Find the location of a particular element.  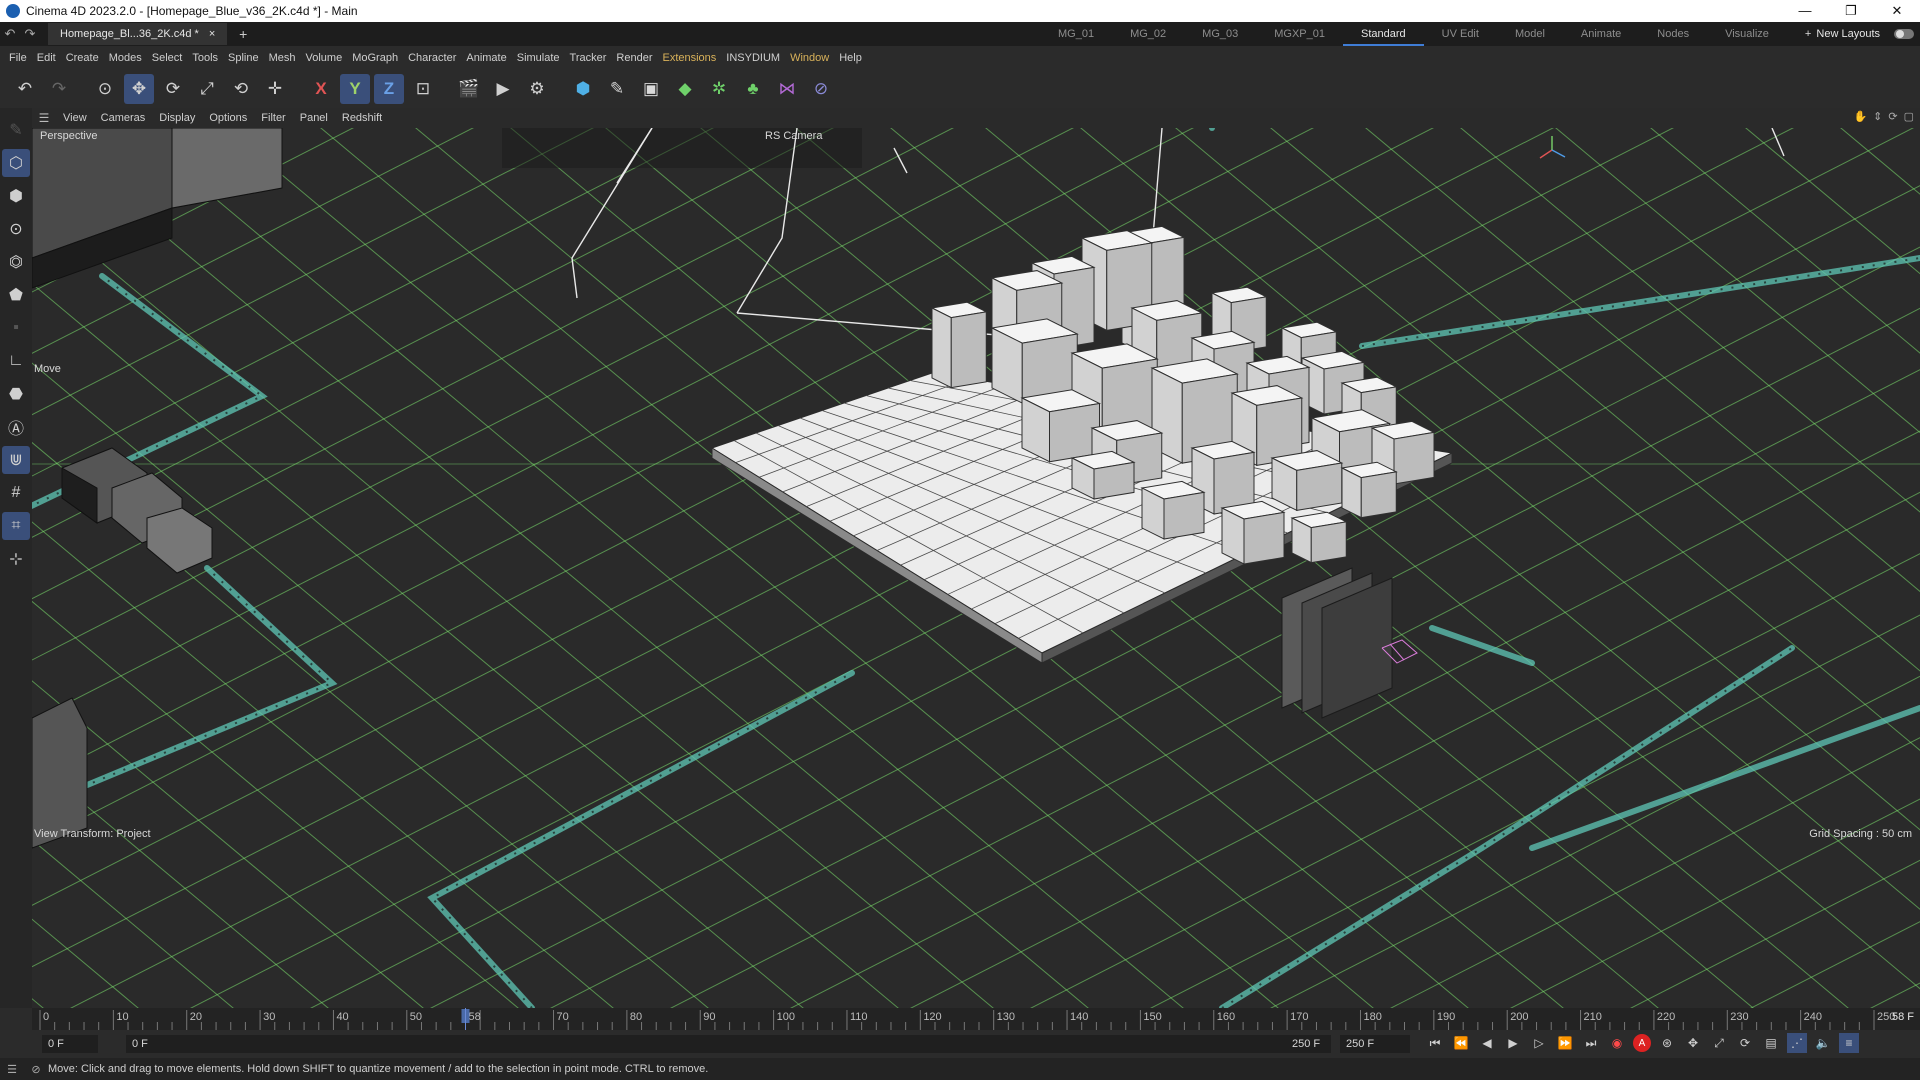

scale-tool-icon: ⤢ is located at coordinates (207, 89).